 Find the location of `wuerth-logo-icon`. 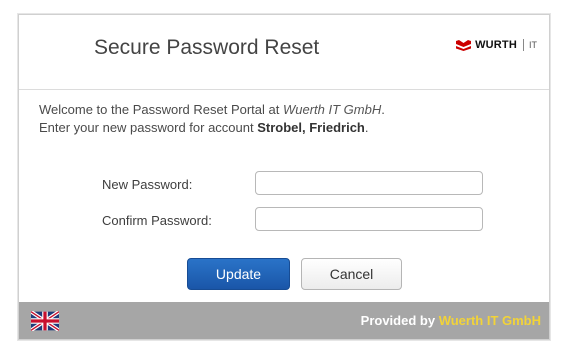

wuerth-logo-icon is located at coordinates (464, 45).